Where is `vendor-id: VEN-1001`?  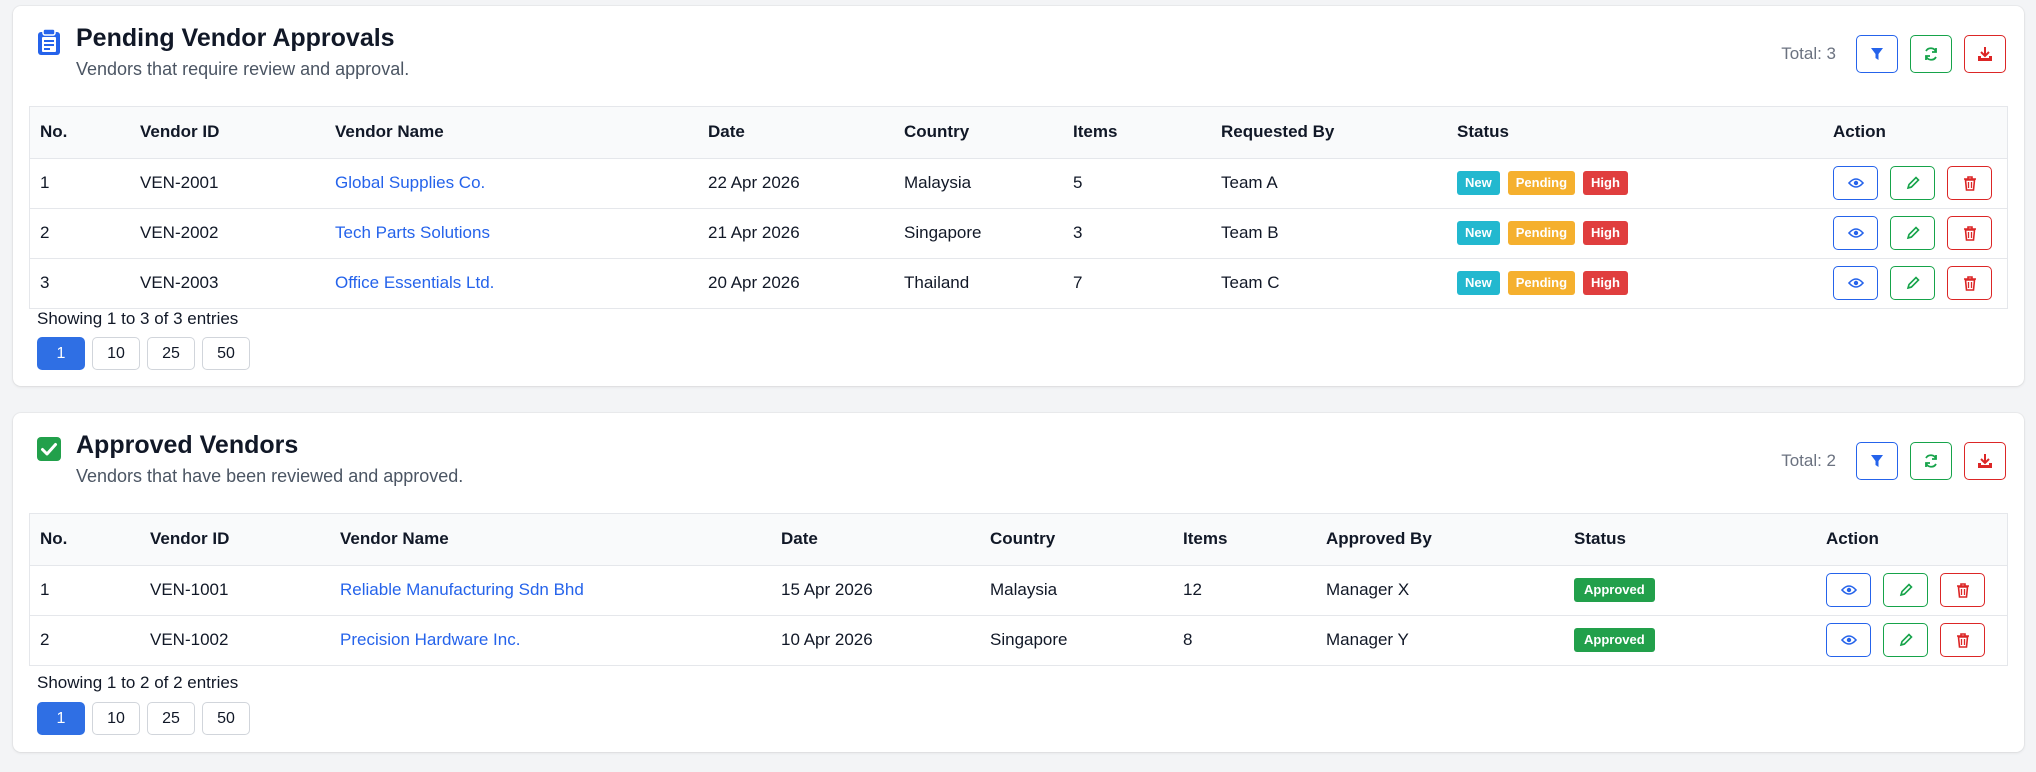
vendor-id: VEN-1001 is located at coordinates (235, 590).